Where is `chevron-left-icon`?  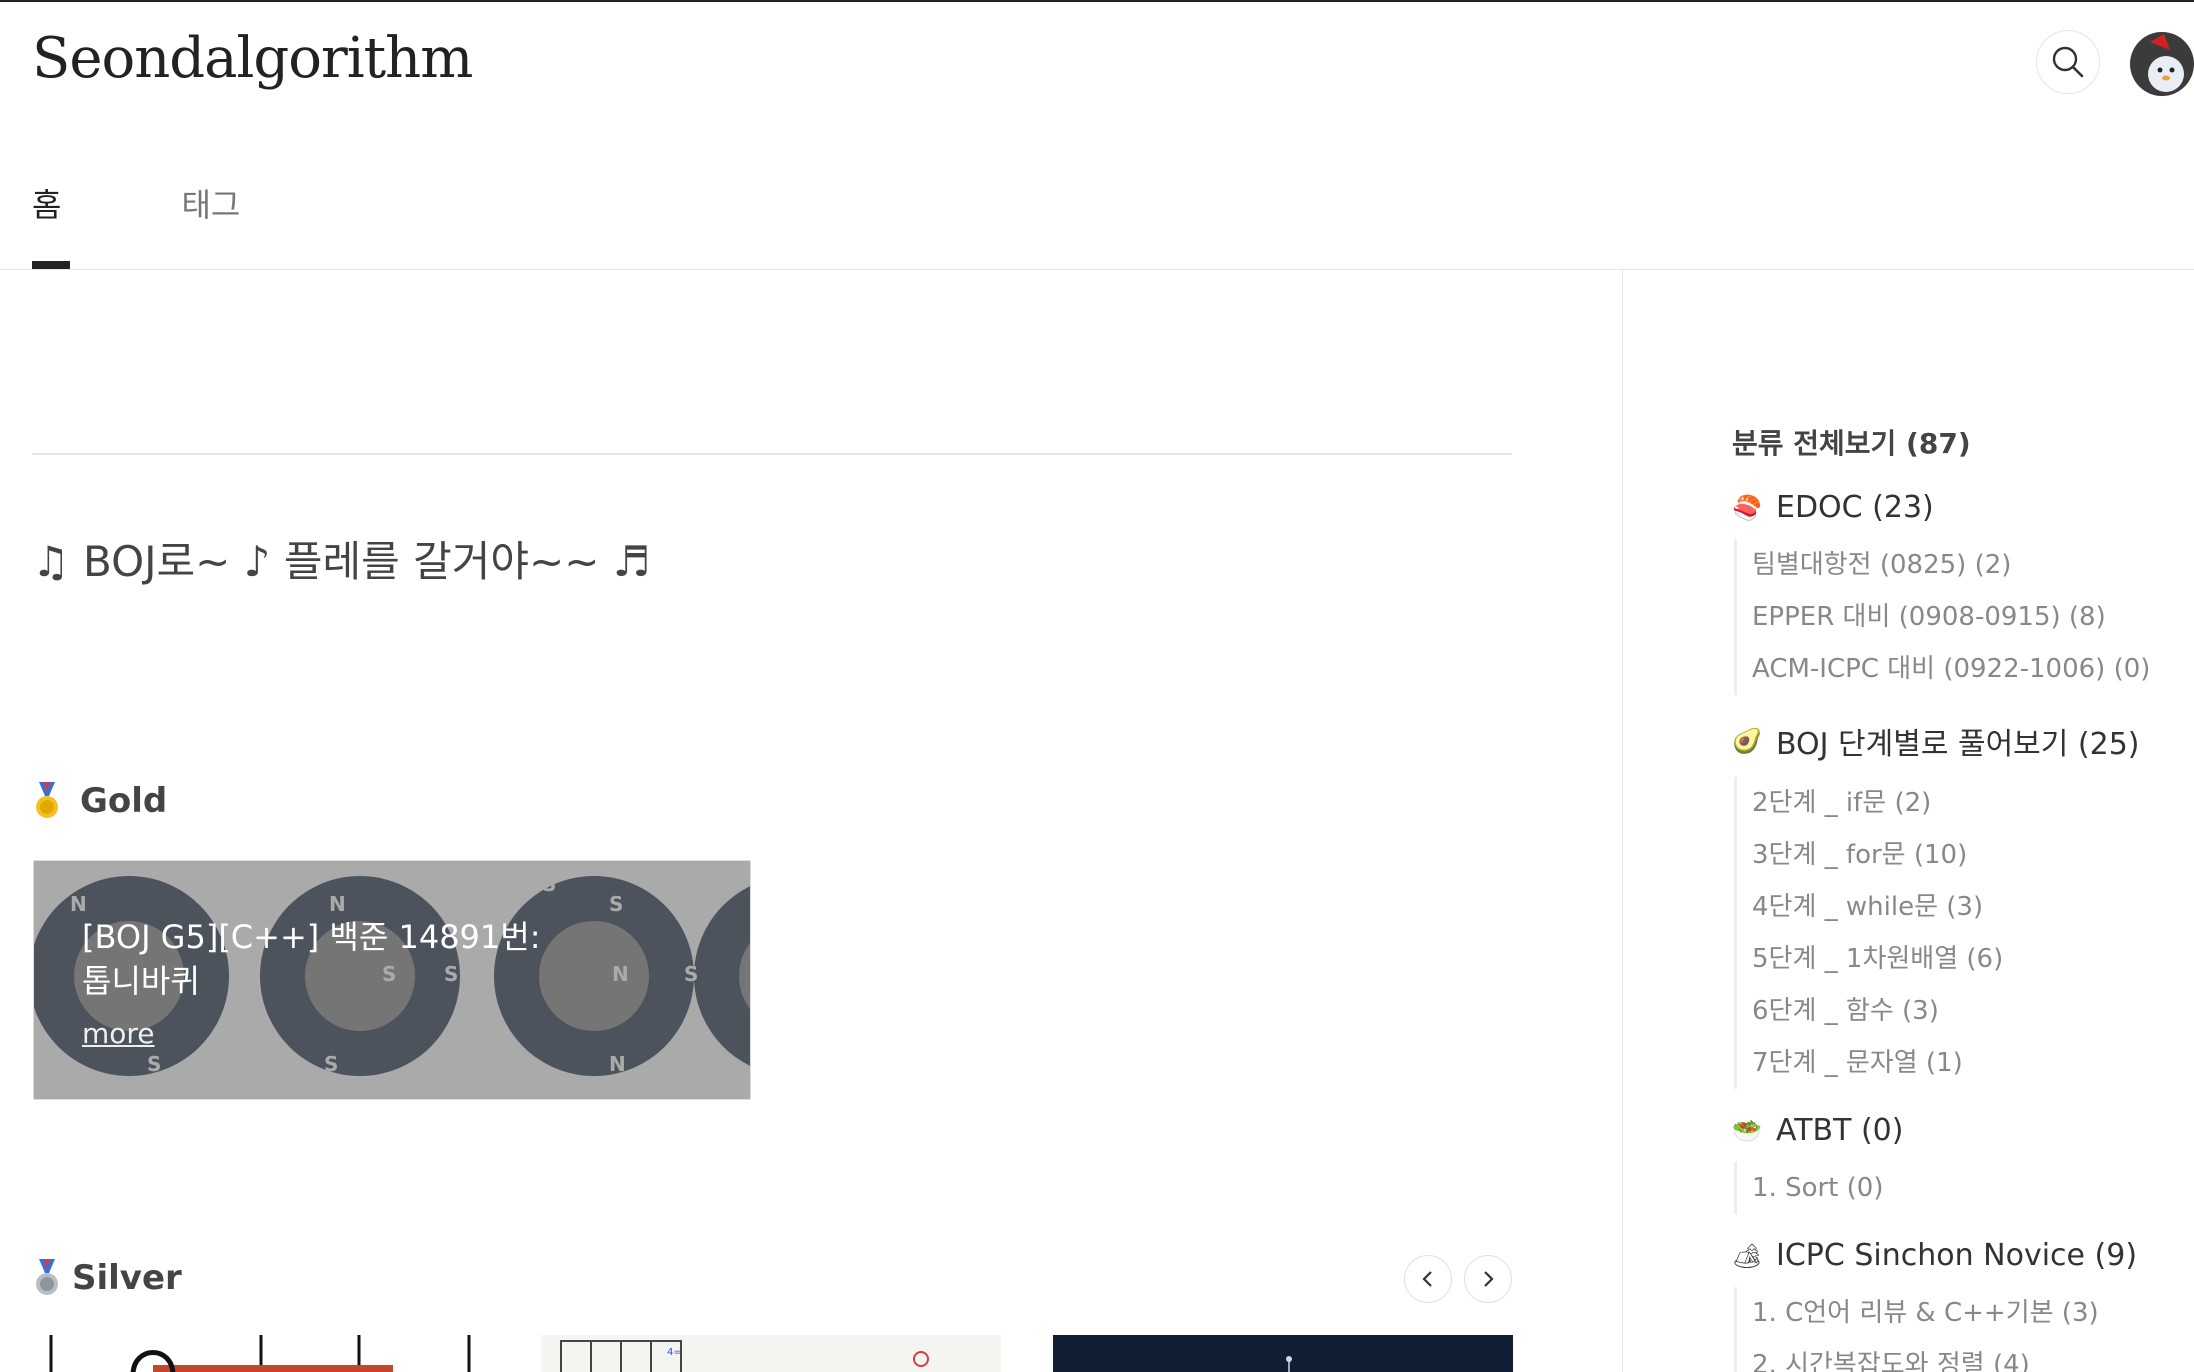 chevron-left-icon is located at coordinates (1427, 1279).